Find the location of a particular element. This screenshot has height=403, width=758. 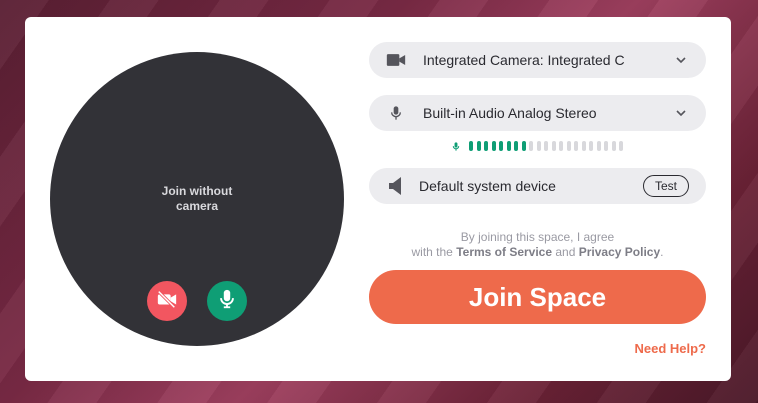

mic-level-icon is located at coordinates (456, 146).